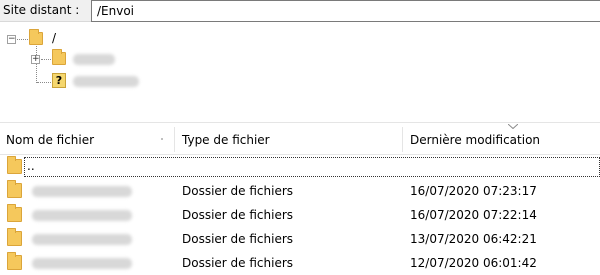 This screenshot has width=600, height=275. I want to click on sort-descending-icon, so click(513, 126).